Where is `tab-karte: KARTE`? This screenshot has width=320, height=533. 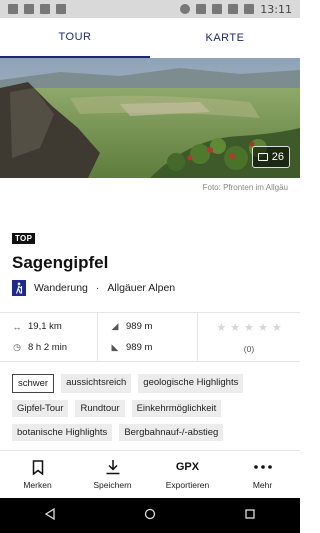
tab-karte: KARTE is located at coordinates (225, 38).